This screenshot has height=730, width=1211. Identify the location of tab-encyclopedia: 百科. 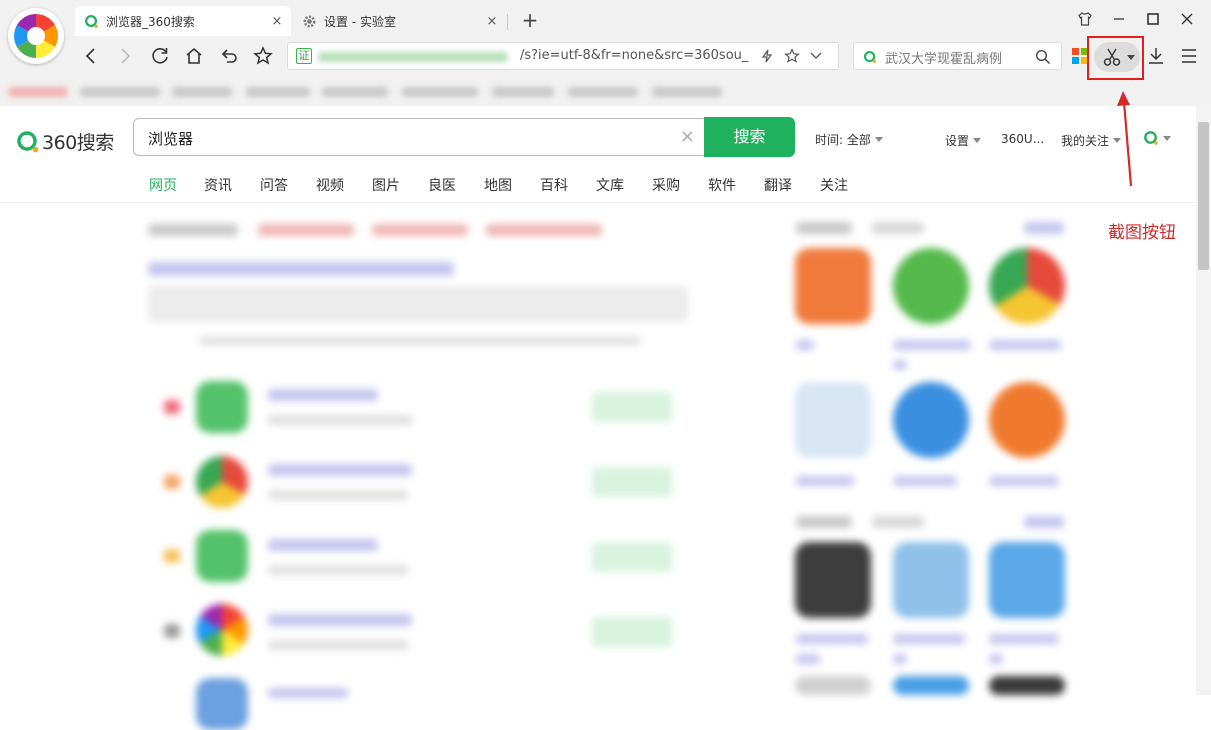
(554, 185).